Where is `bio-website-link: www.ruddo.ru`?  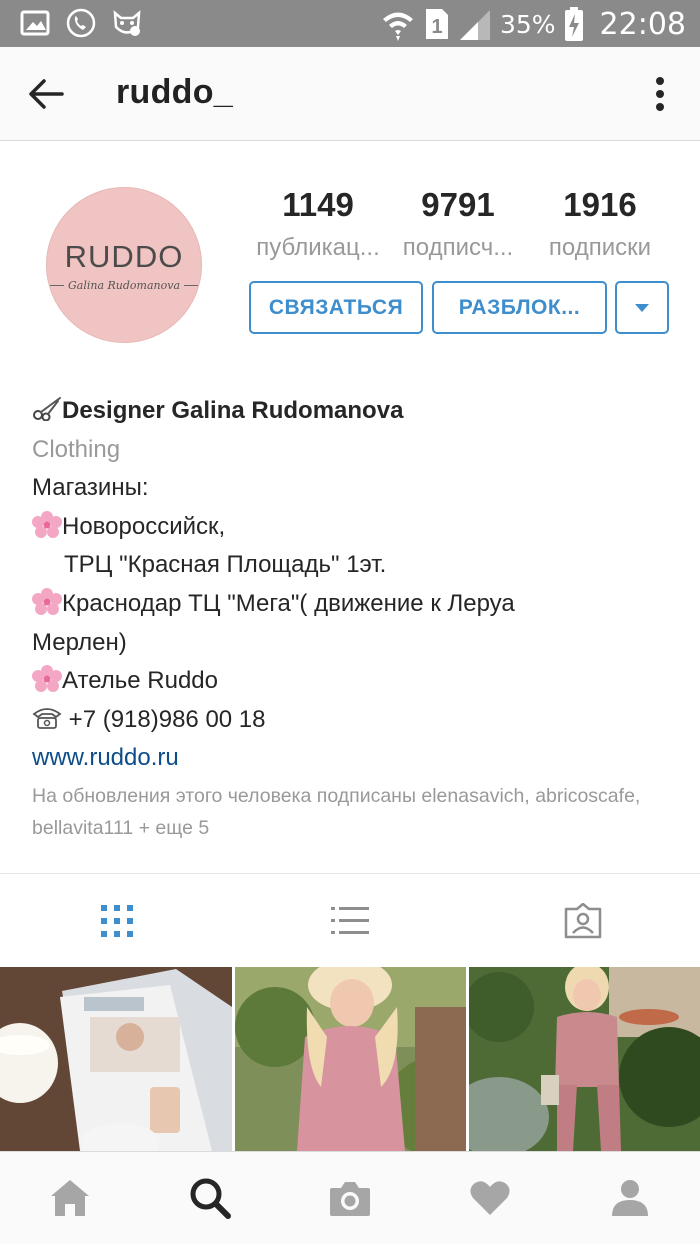
bio-website-link: www.ruddo.ru is located at coordinates (352, 758).